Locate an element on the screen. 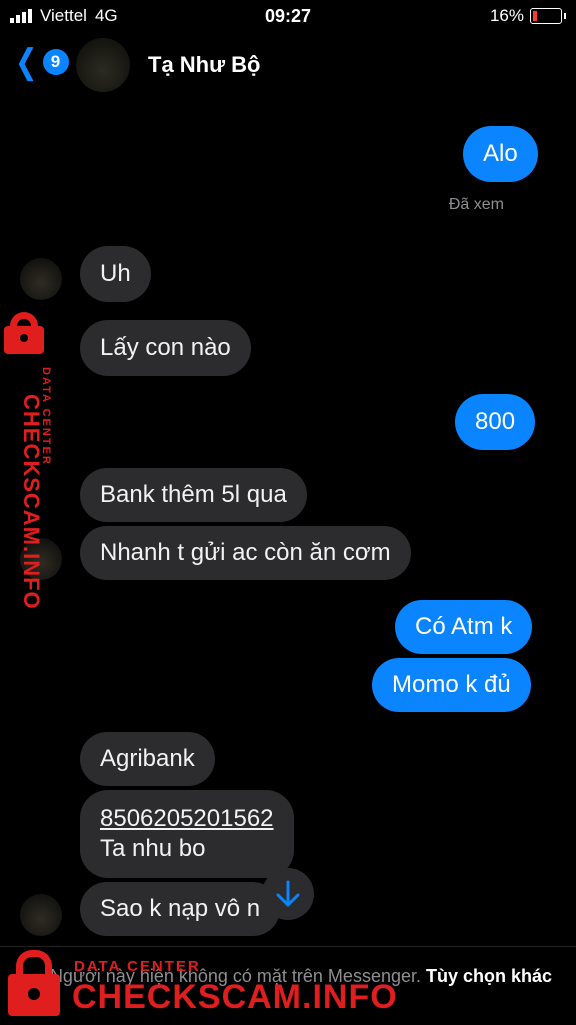  message-bubble: Có Atm k is located at coordinates (464, 627).